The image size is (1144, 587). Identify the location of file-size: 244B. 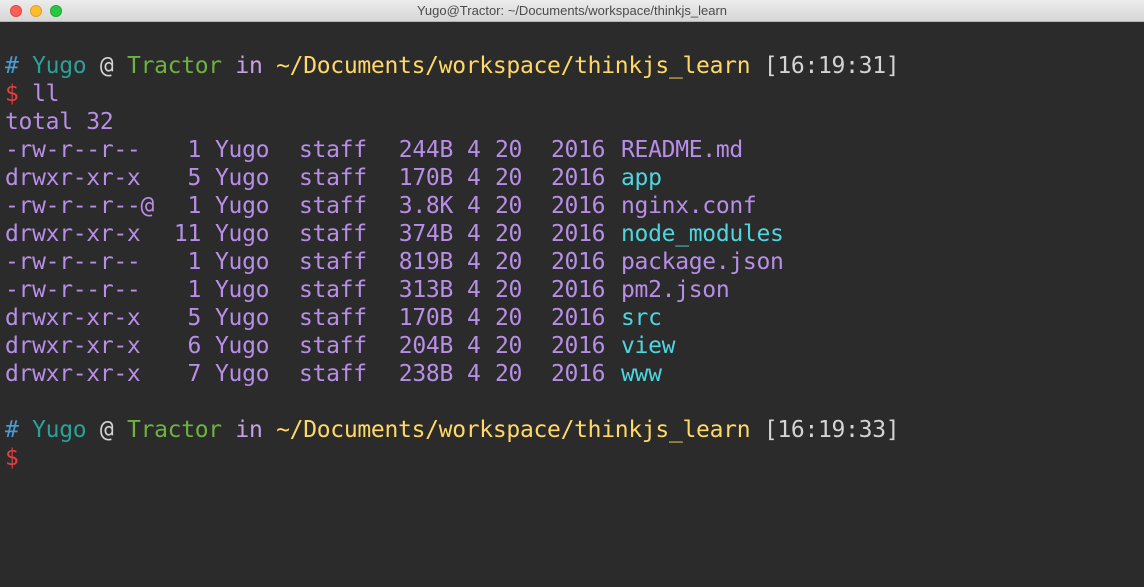
(426, 150).